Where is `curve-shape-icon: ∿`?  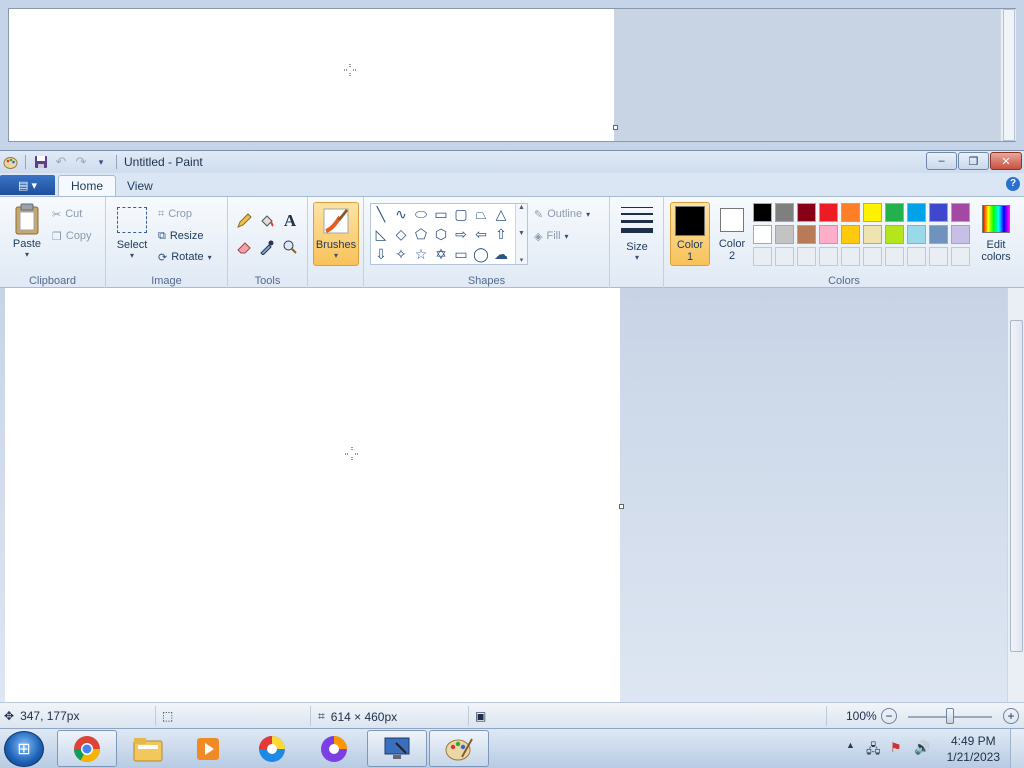 curve-shape-icon: ∿ is located at coordinates (401, 214).